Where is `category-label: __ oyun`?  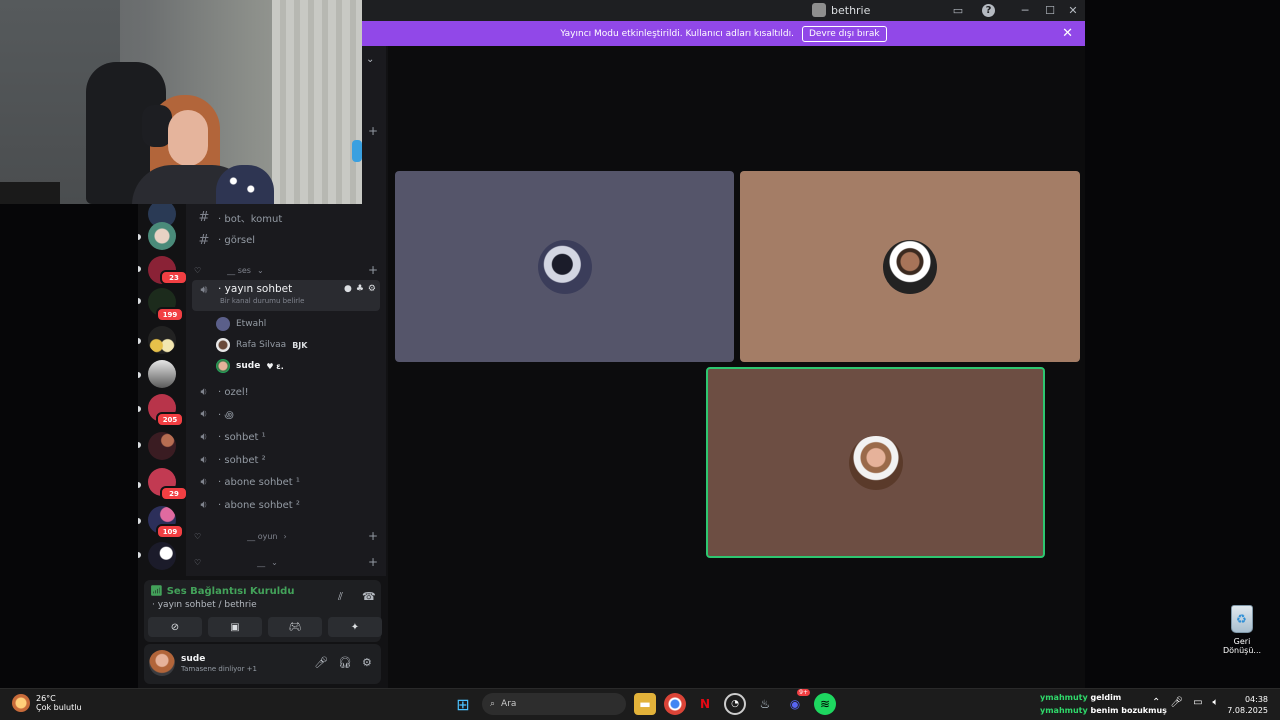
category-label: __ oyun is located at coordinates (262, 536).